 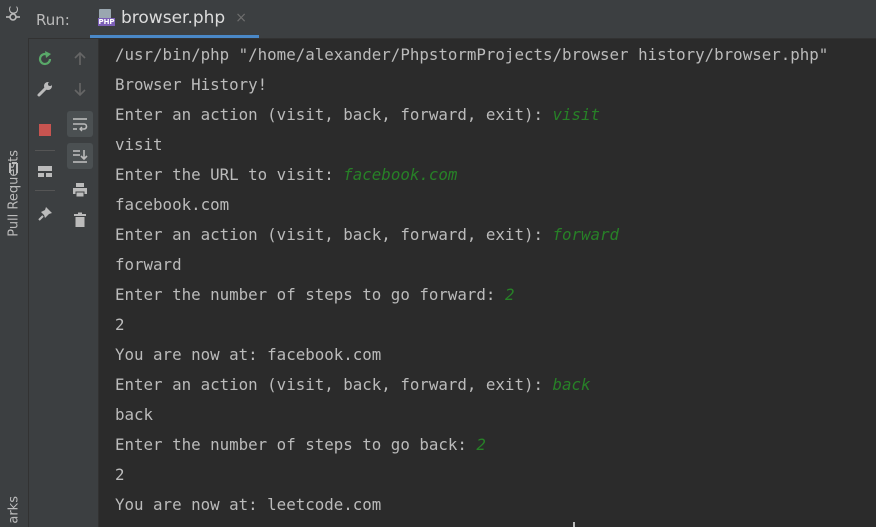 I want to click on print-button, so click(x=80, y=190).